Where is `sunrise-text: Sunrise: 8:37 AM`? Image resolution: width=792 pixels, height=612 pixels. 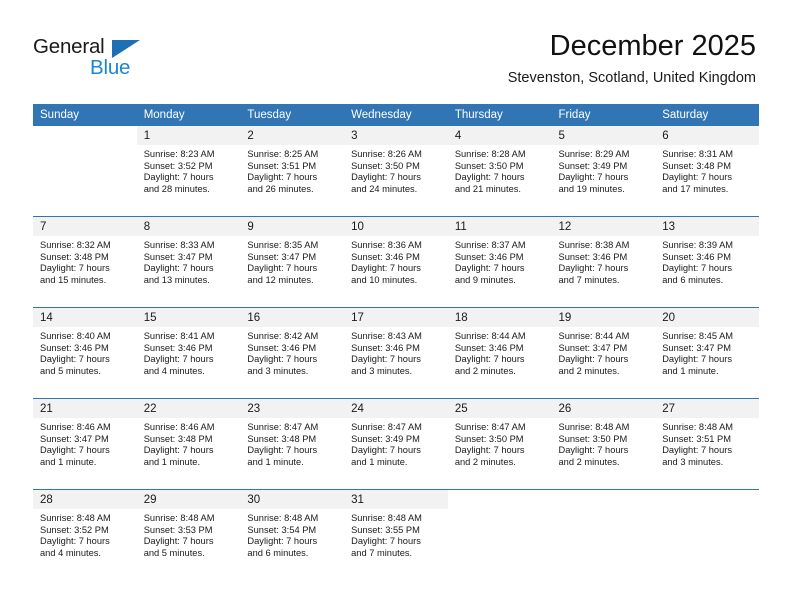
sunrise-text: Sunrise: 8:37 AM is located at coordinates (490, 245).